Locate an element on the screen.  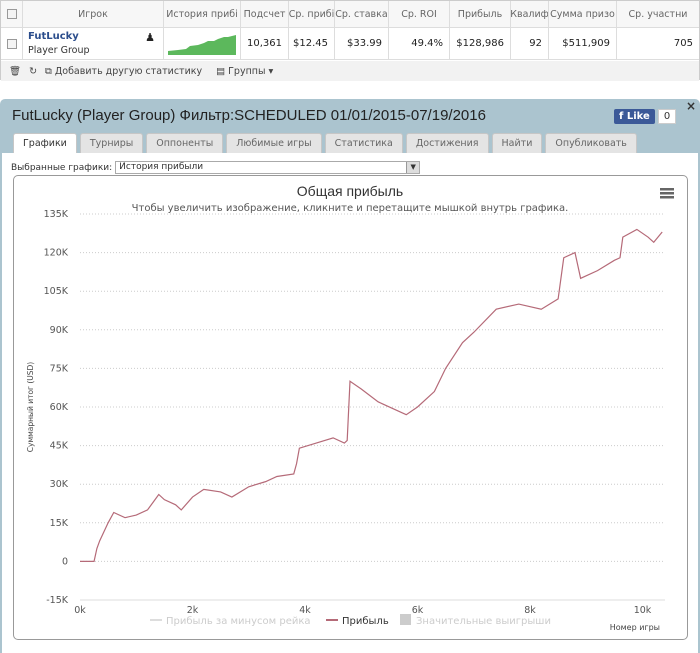
col-header: Подсчет is located at coordinates (265, 14).